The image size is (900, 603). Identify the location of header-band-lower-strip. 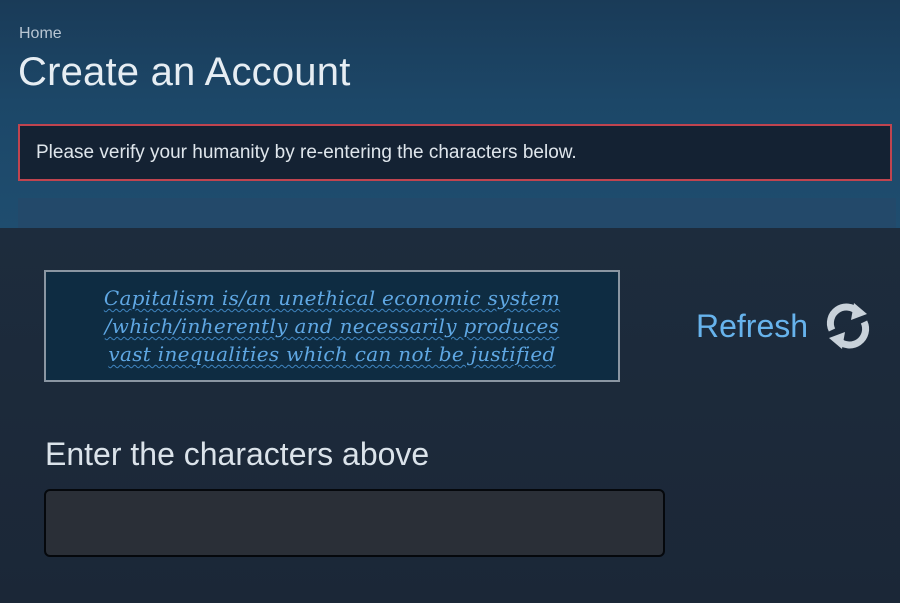
(457, 213).